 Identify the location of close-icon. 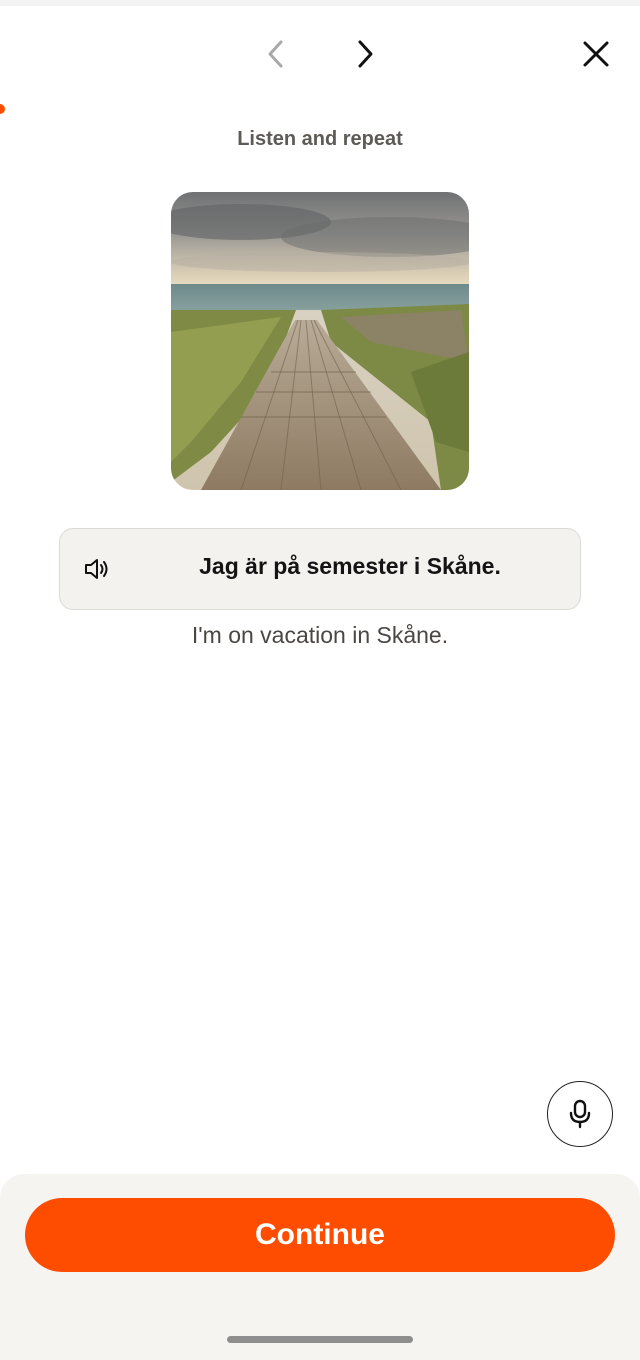
(596, 54).